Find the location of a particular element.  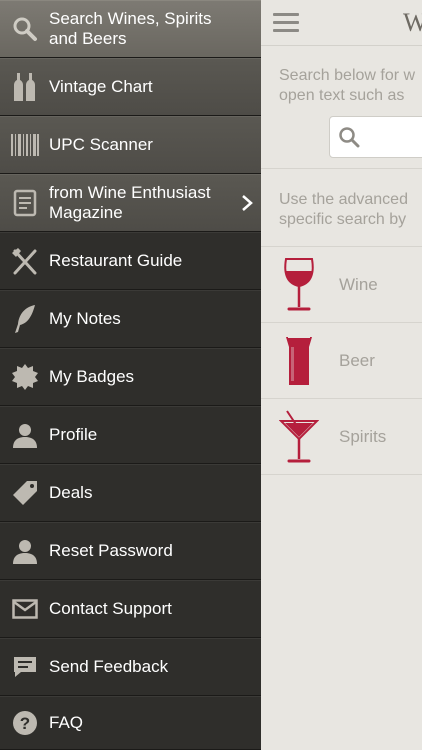

menu-label: FAQ is located at coordinates (66, 722).